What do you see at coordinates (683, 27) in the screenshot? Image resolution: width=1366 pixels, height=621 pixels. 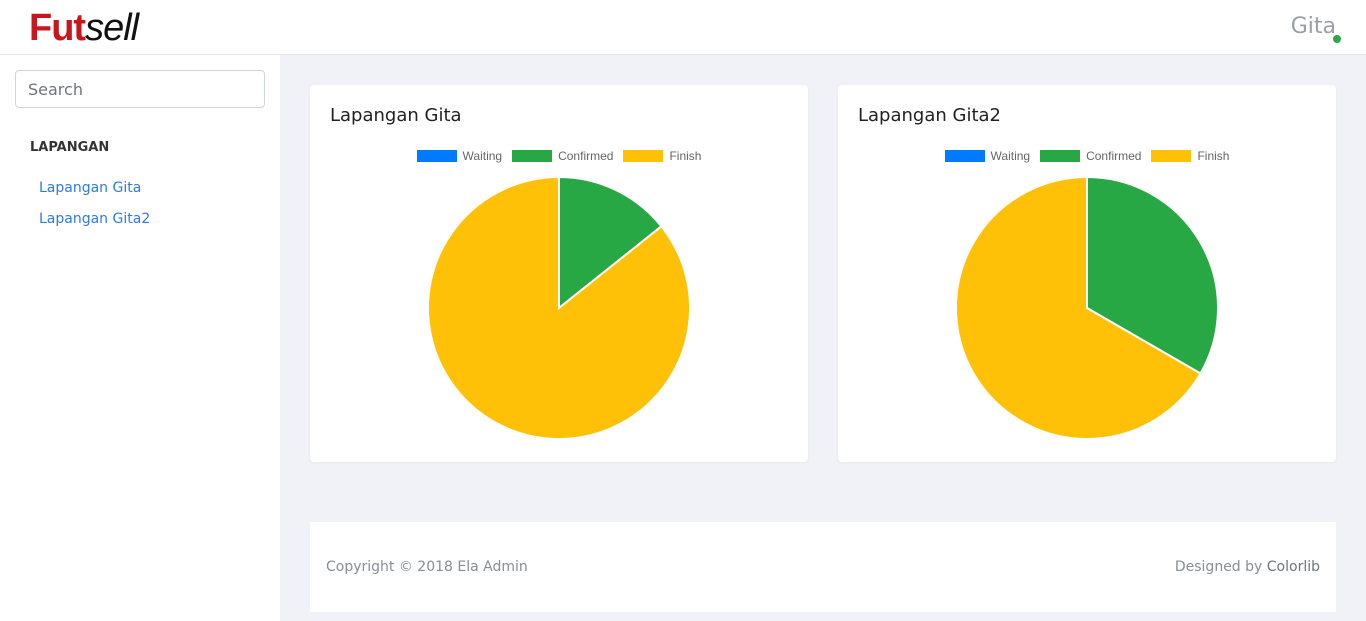 I see `topbar: Futsell Gita` at bounding box center [683, 27].